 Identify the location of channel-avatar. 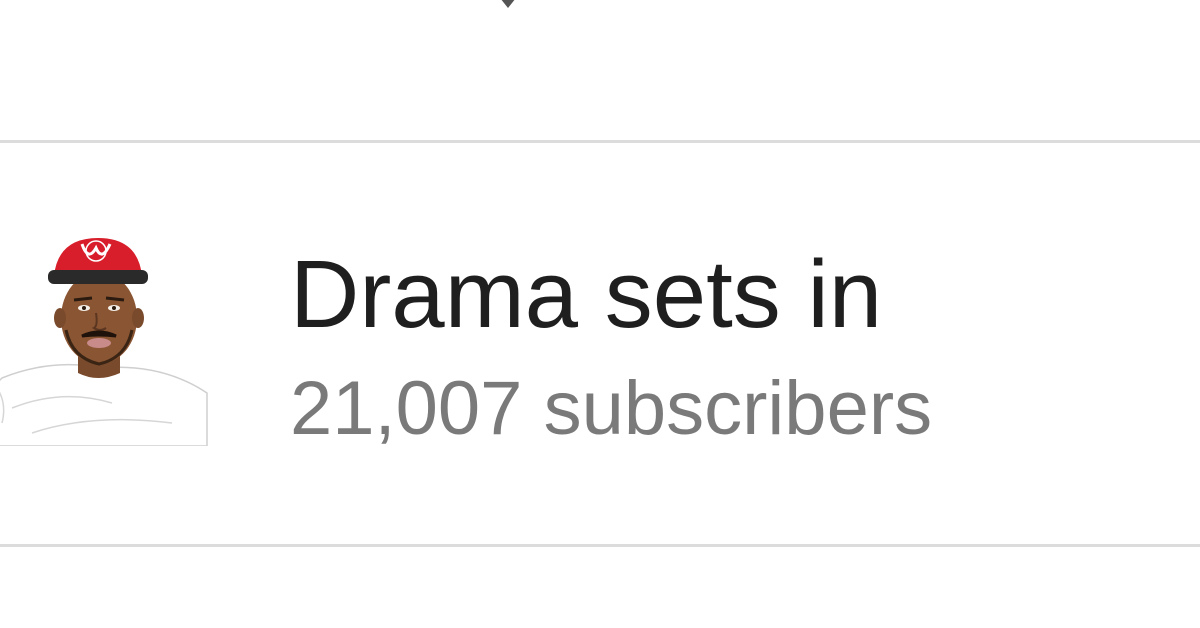
(110, 332).